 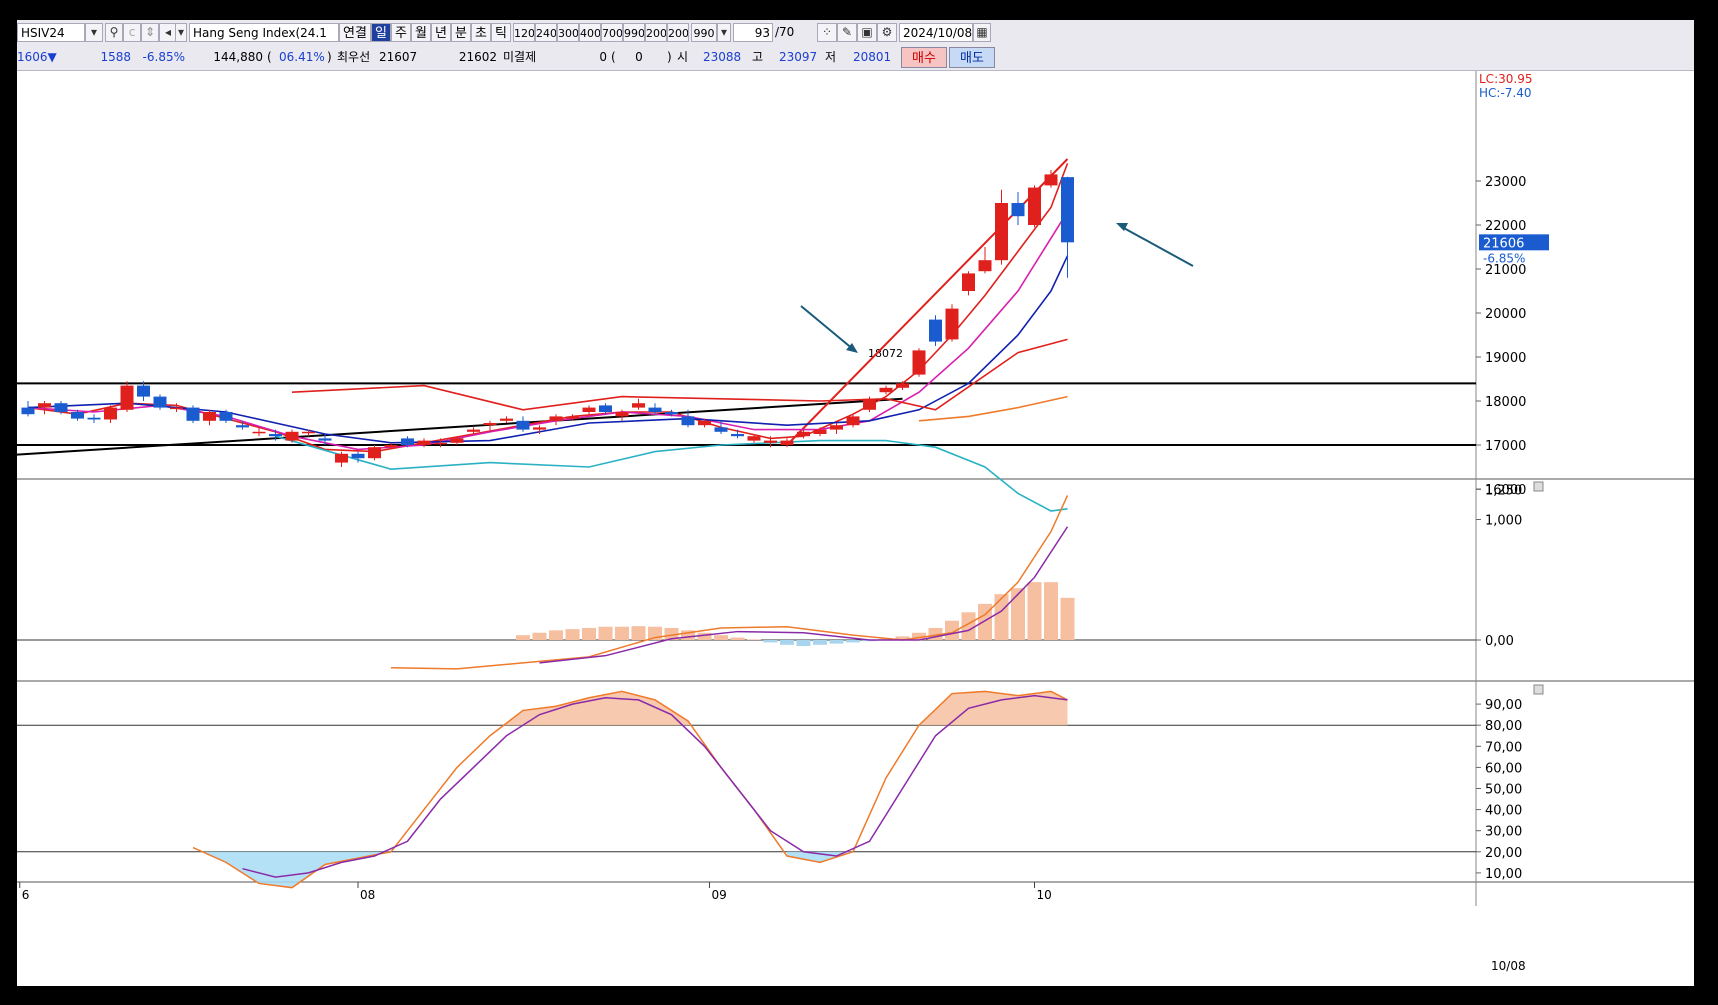 I want to click on tab-daily: 일, so click(x=381, y=32).